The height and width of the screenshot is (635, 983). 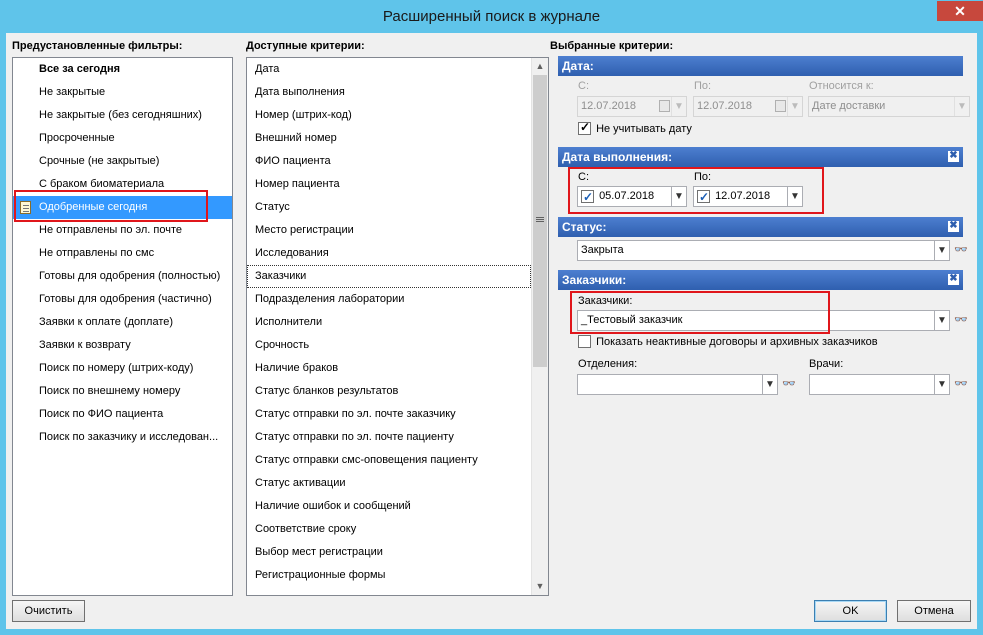 What do you see at coordinates (389, 575) in the screenshot?
I see `criteria-item: Регистрационные формы` at bounding box center [389, 575].